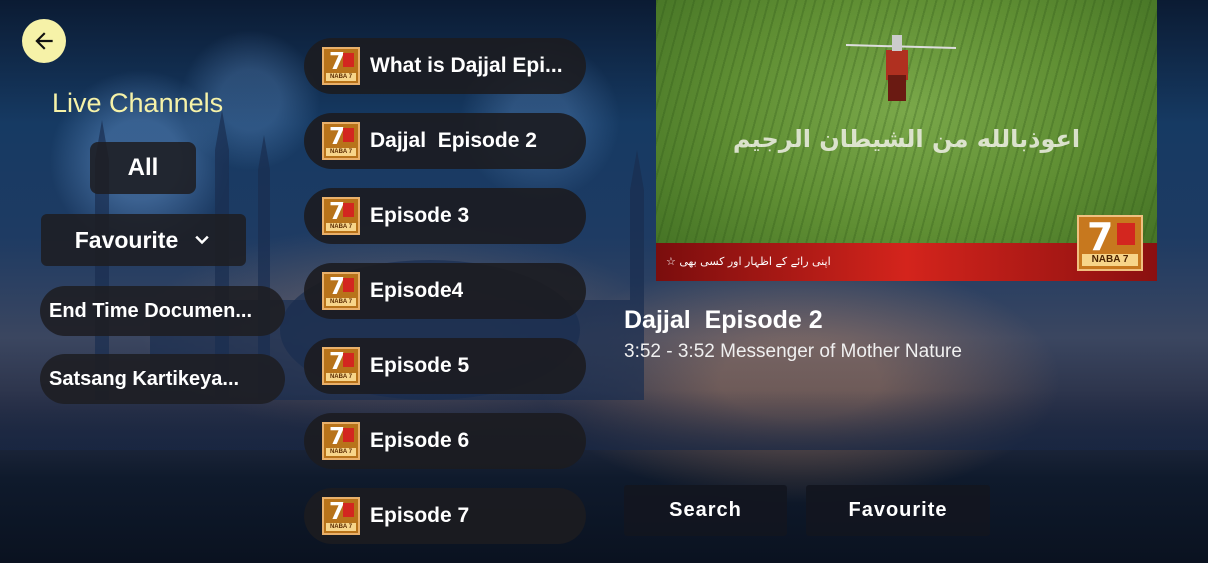 This screenshot has height=563, width=1208. What do you see at coordinates (723, 320) in the screenshot?
I see `now-playing-title: Dajjal Episode 2` at bounding box center [723, 320].